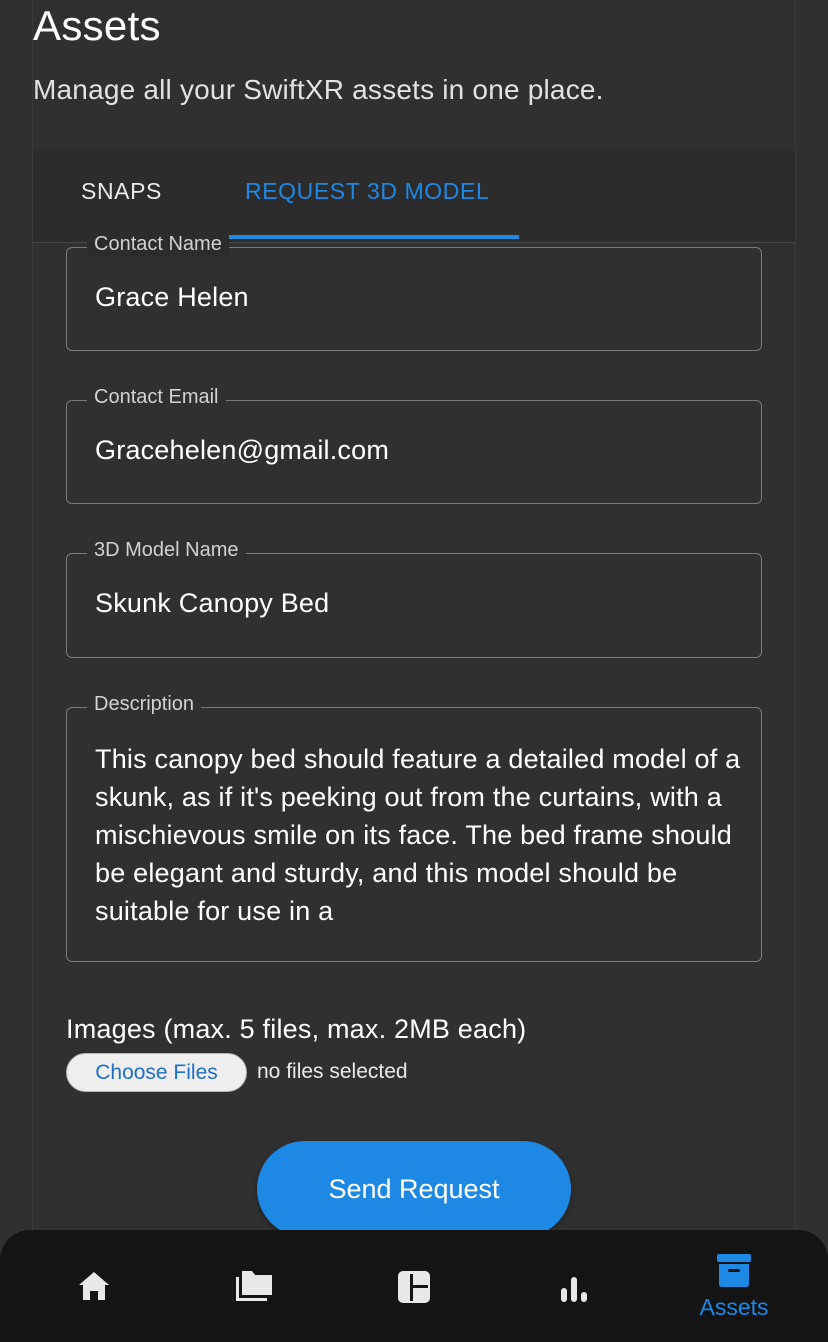 The width and height of the screenshot is (828, 1342). I want to click on bar-chart-icon, so click(574, 1289).